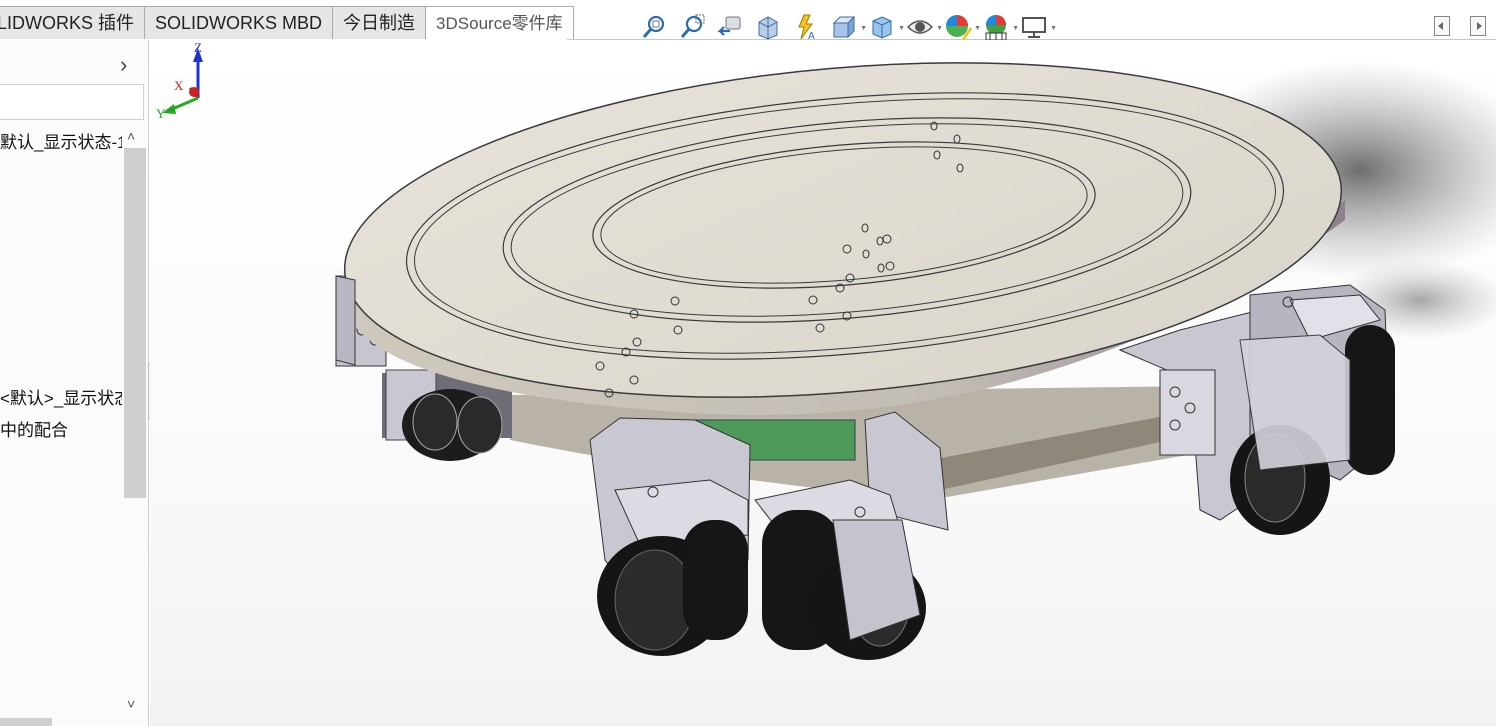 The width and height of the screenshot is (1496, 726). Describe the element at coordinates (1000, 27) in the screenshot. I see `apply-scene-icon: ▼` at that location.